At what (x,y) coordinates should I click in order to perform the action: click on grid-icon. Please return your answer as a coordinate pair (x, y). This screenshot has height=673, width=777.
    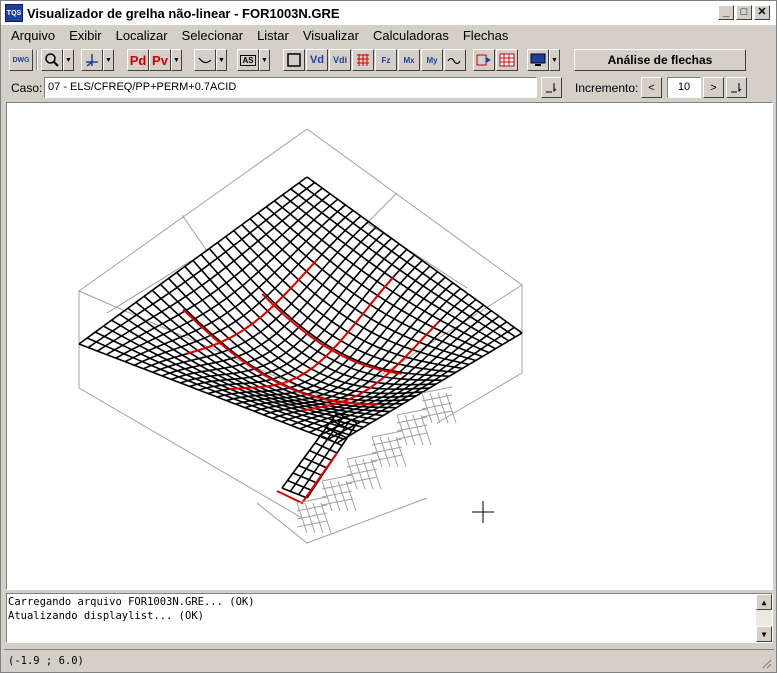
    Looking at the image, I should click on (363, 60).